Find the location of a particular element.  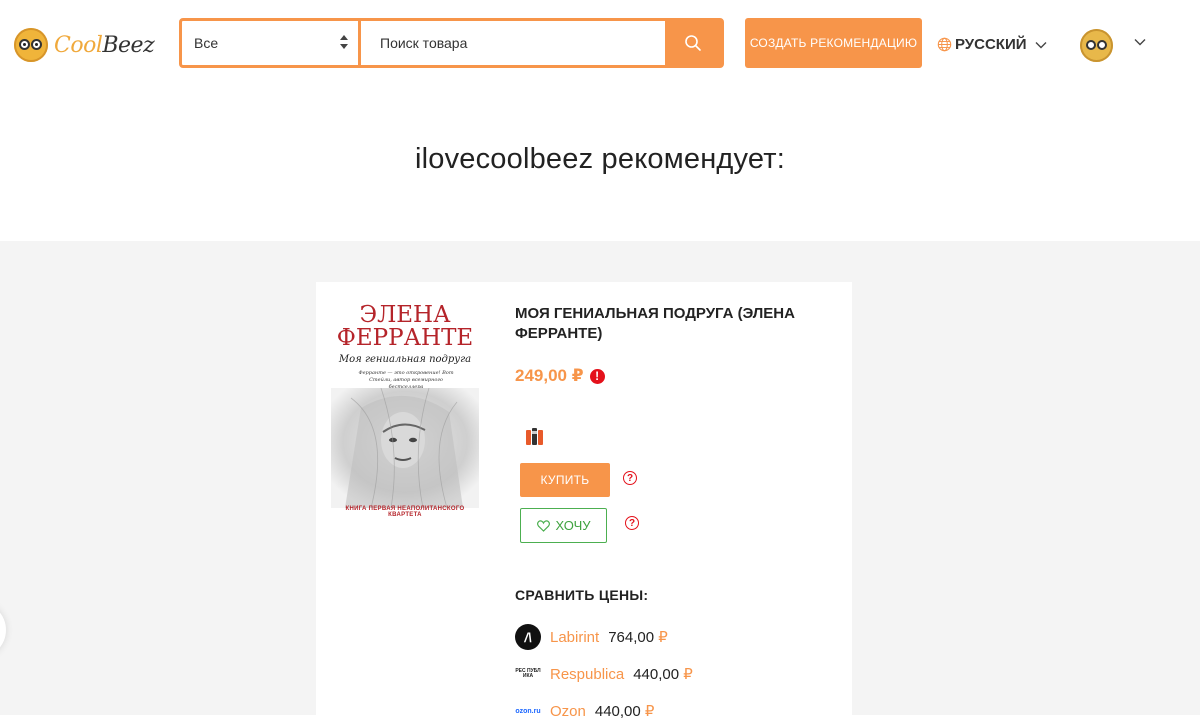

logo-bee-icon is located at coordinates (31, 45).